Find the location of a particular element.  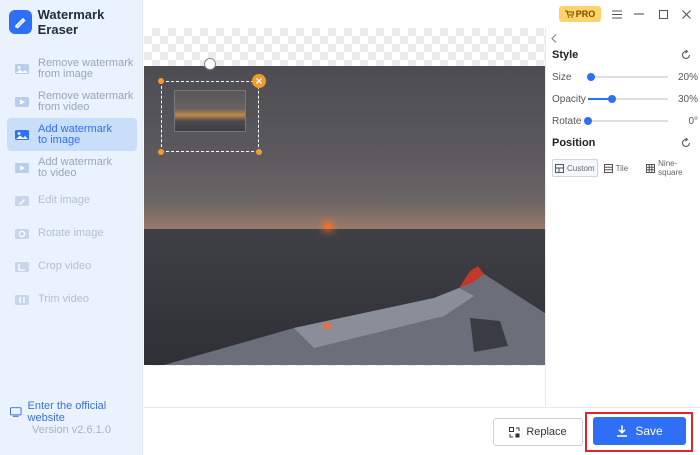

watermark-selection is located at coordinates (210, 116).